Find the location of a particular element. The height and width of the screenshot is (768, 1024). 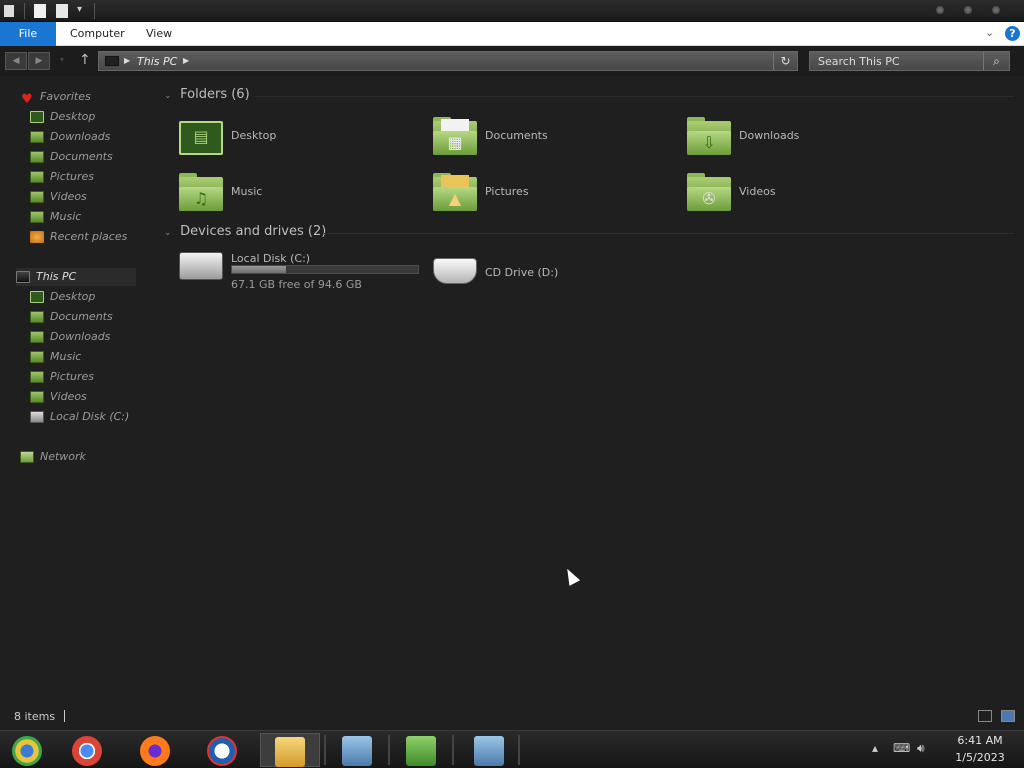

nav-this-pc: This PC is located at coordinates (76, 277).